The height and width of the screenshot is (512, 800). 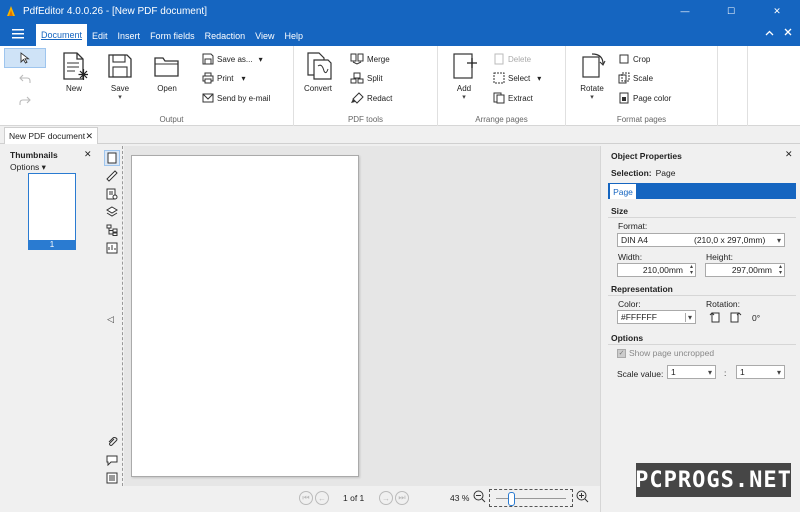 What do you see at coordinates (623, 191) in the screenshot?
I see `tab-page: Page` at bounding box center [623, 191].